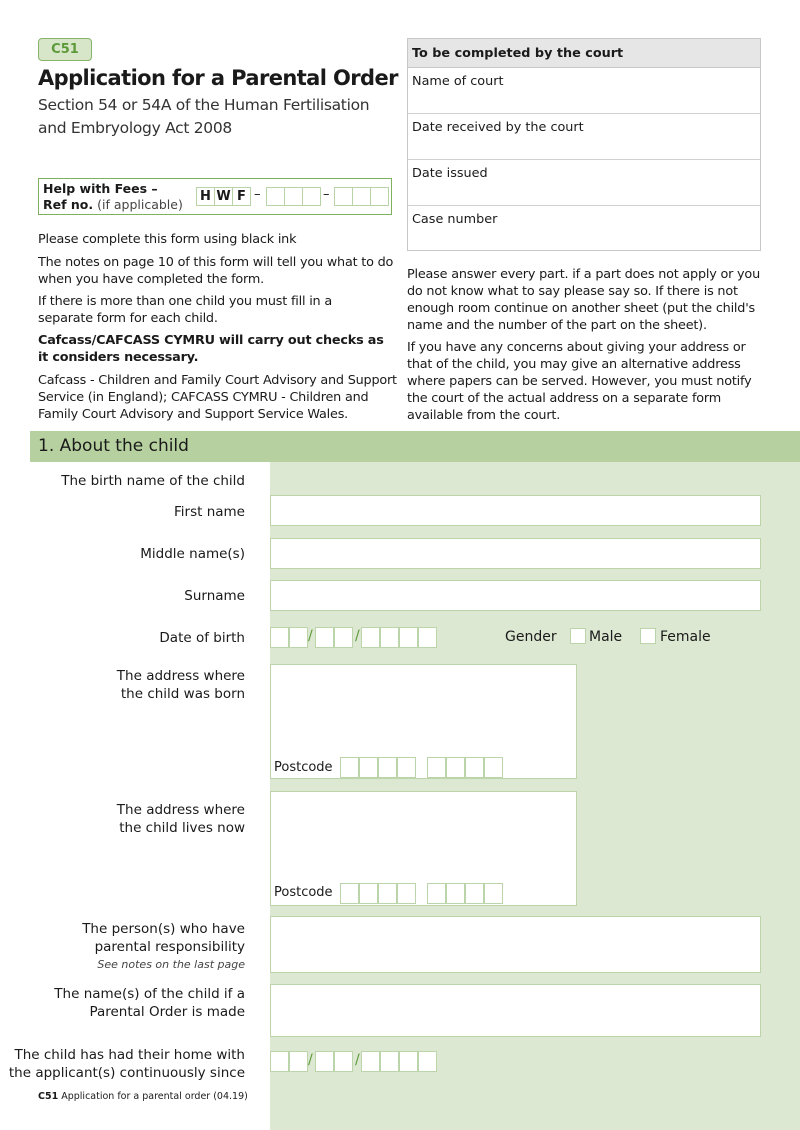  What do you see at coordinates (423, 848) in the screenshot?
I see `current-address-input: Postcode` at bounding box center [423, 848].